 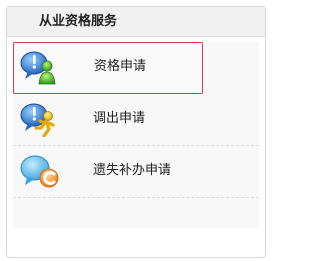 I want to click on user-add-icon, so click(x=38, y=68).